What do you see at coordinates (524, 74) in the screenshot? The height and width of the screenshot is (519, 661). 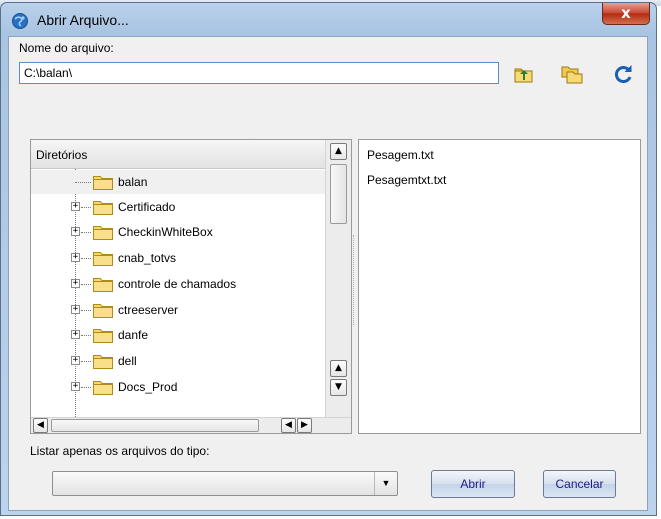 I see `folder-up-icon` at bounding box center [524, 74].